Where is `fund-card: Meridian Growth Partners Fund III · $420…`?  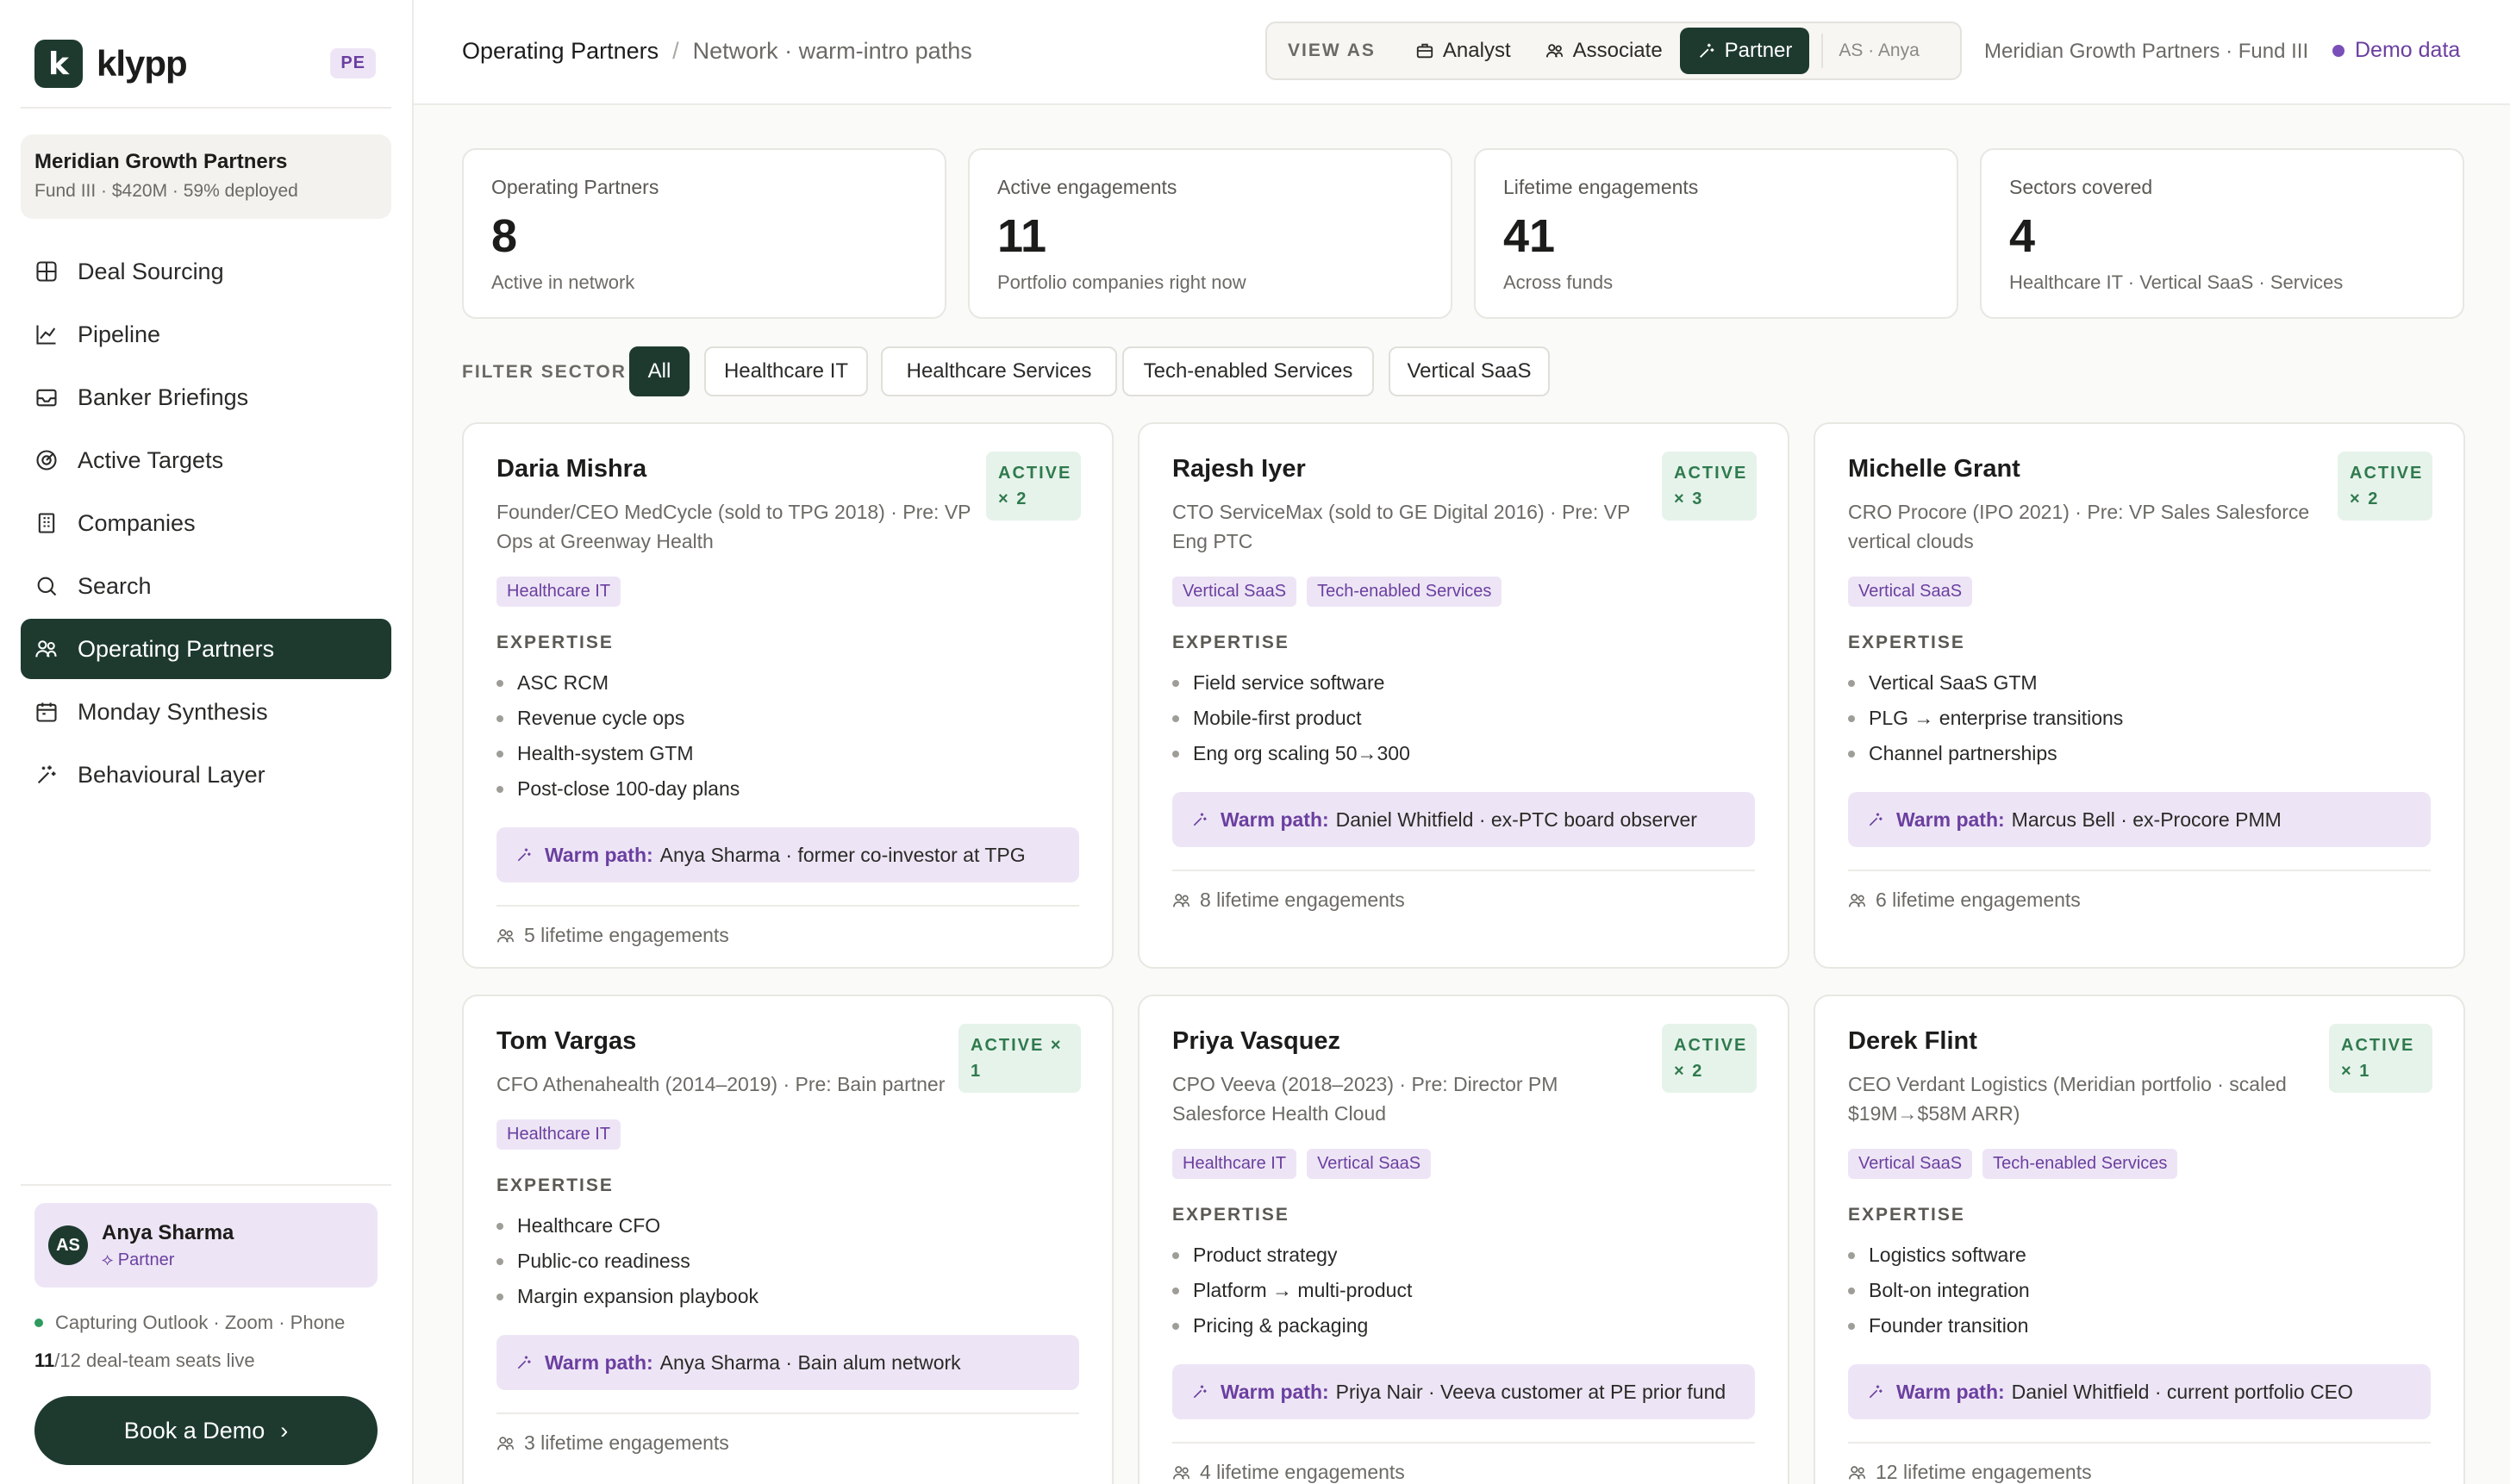
fund-card: Meridian Growth Partners Fund III · $420… is located at coordinates (206, 177).